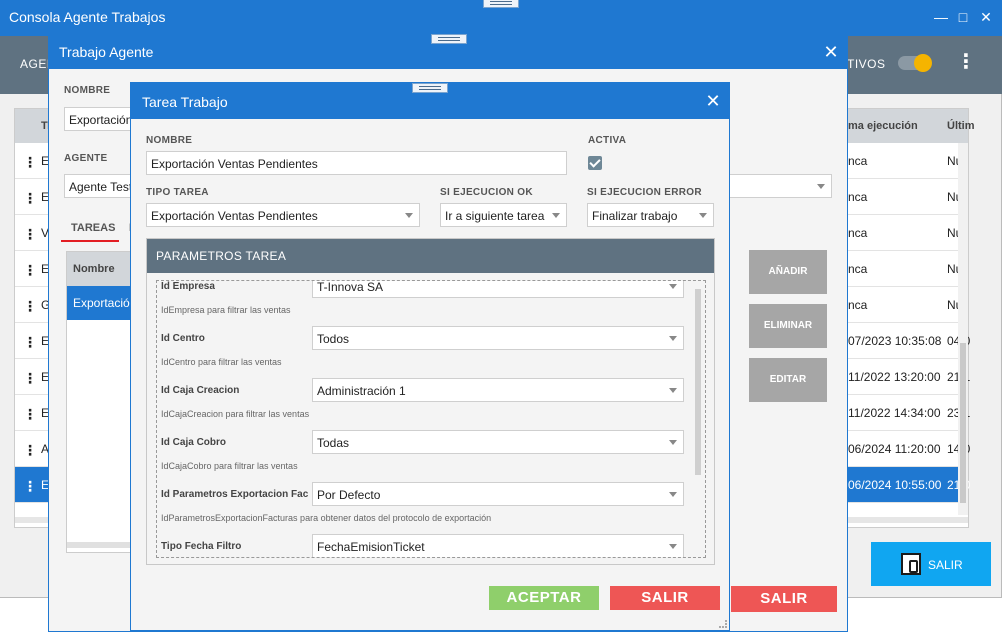 The height and width of the screenshot is (643, 1002). What do you see at coordinates (333, 443) in the screenshot?
I see `param-value-id-caja-cobro: Todas` at bounding box center [333, 443].